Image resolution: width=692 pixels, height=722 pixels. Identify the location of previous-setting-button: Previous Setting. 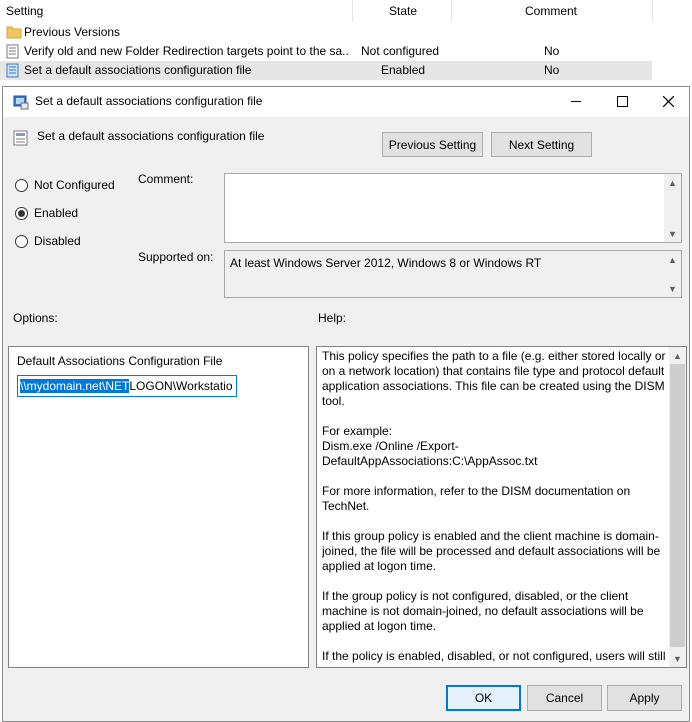
(432, 144).